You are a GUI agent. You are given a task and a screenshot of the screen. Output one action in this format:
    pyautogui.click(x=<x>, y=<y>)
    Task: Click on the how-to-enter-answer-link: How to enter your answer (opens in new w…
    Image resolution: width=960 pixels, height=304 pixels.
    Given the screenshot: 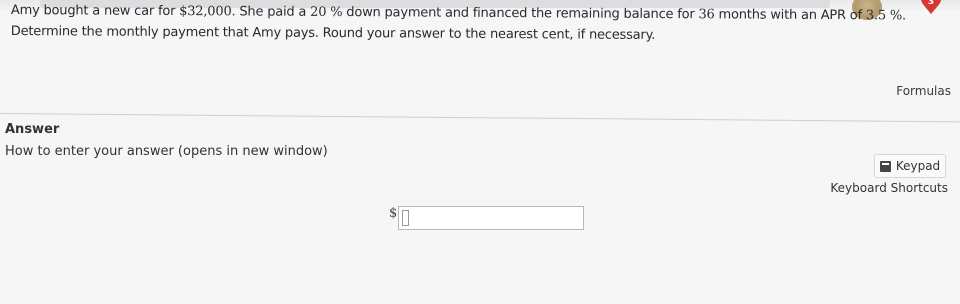 What is the action you would take?
    pyautogui.click(x=166, y=151)
    